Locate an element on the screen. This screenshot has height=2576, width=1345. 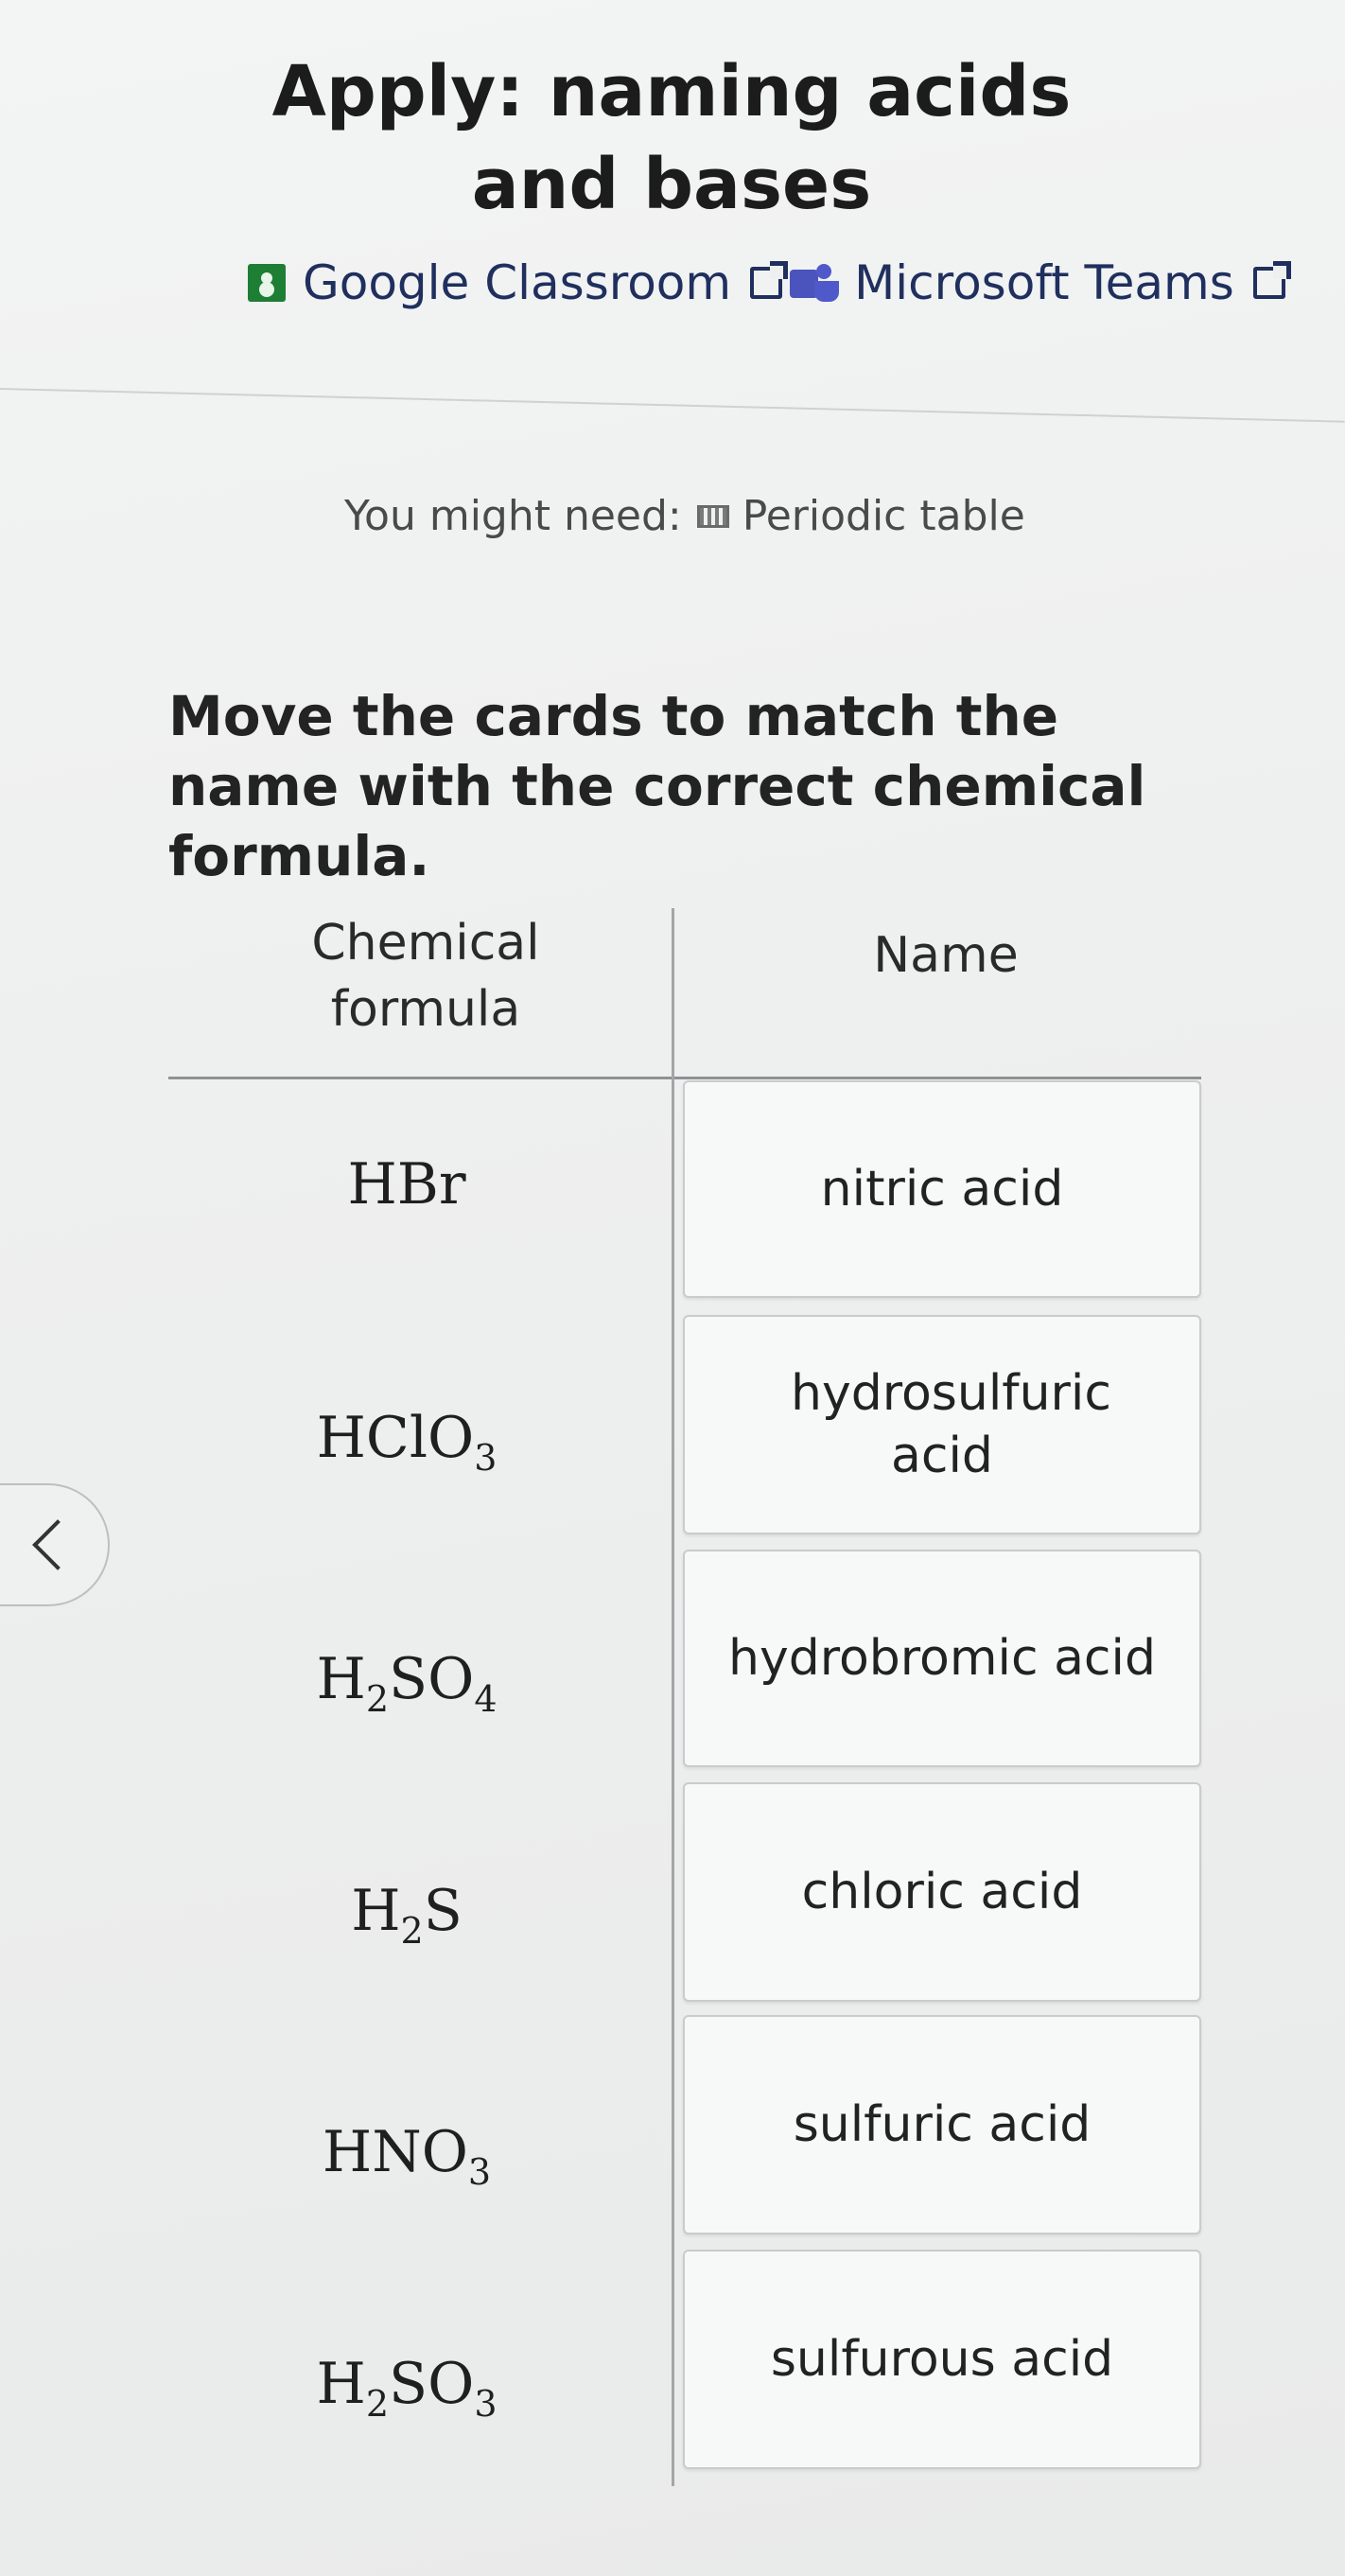
name-card: hydrobromic acid is located at coordinates (942, 1659).